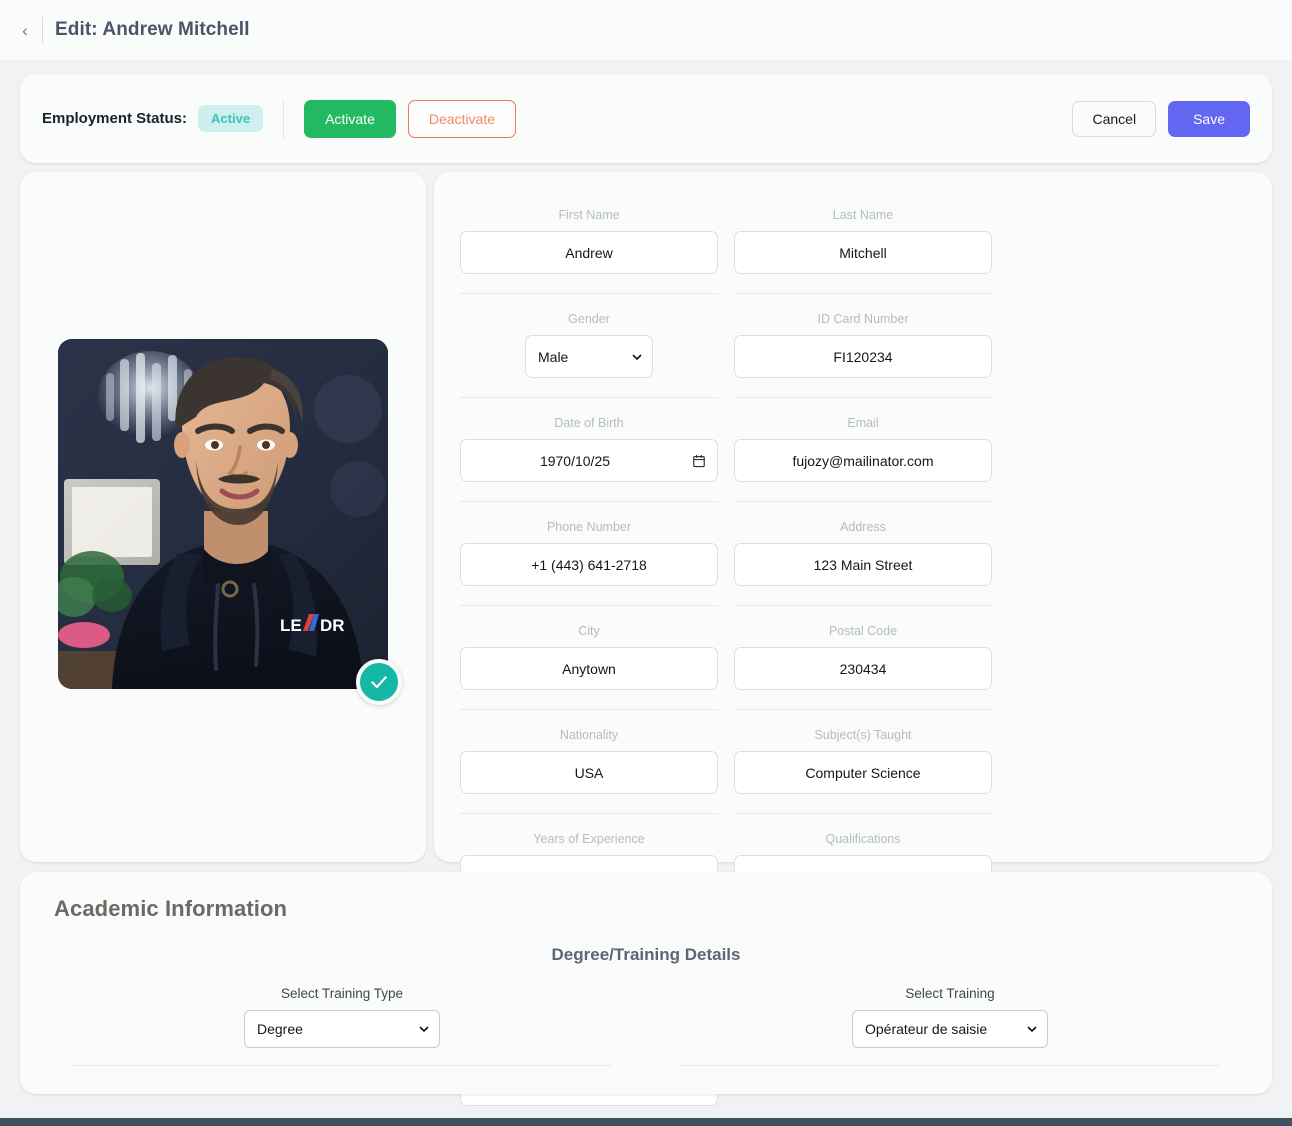 The image size is (1292, 1126). Describe the element at coordinates (332, 625) in the screenshot. I see `svg-text: DR` at that location.